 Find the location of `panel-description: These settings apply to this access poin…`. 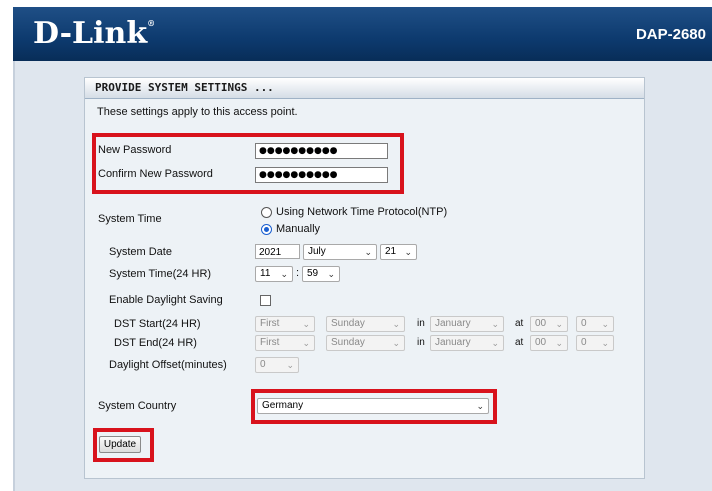

panel-description: These settings apply to this access poin… is located at coordinates (197, 112).